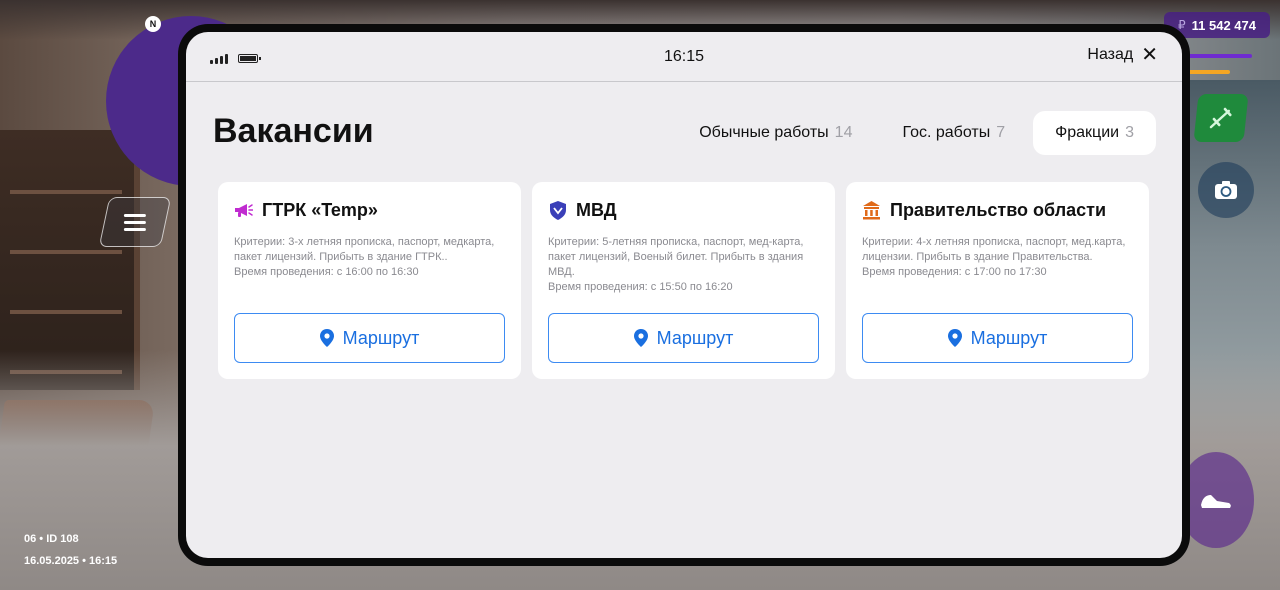 The width and height of the screenshot is (1280, 590). Describe the element at coordinates (843, 132) in the screenshot. I see `tab-count: 14` at that location.